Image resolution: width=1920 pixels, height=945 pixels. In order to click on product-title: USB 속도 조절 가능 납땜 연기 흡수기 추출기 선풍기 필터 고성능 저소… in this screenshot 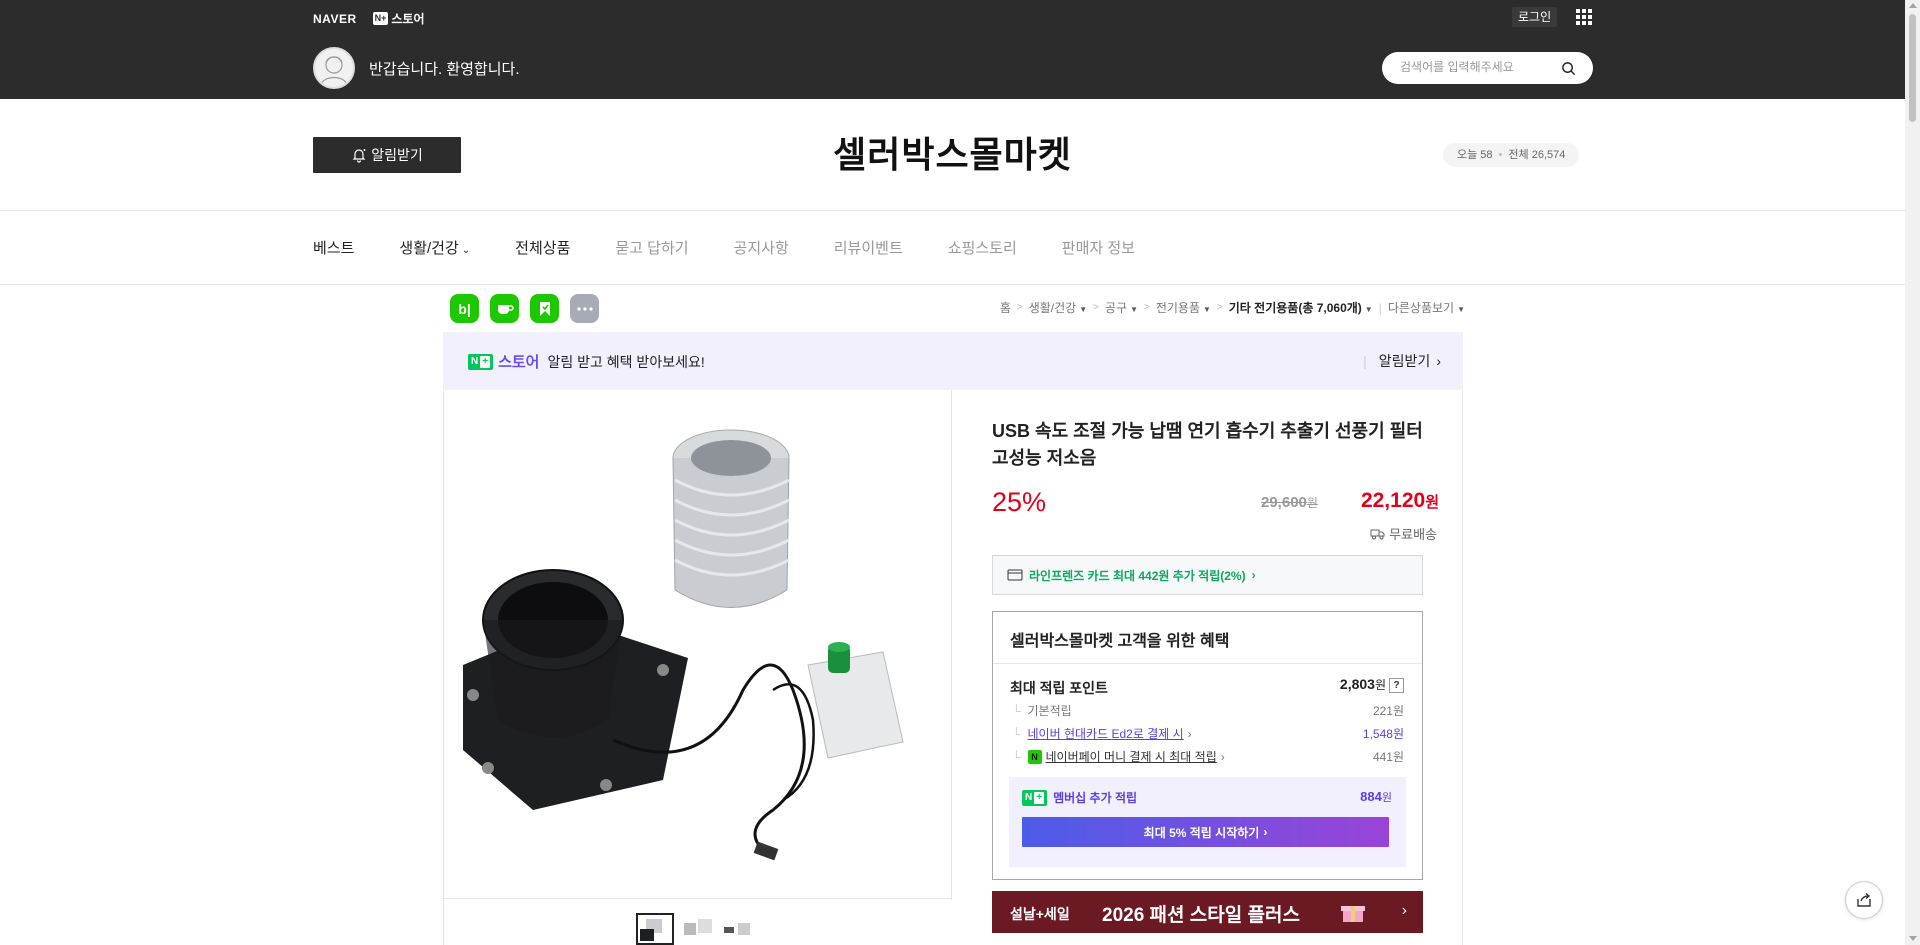, I will do `click(1207, 444)`.